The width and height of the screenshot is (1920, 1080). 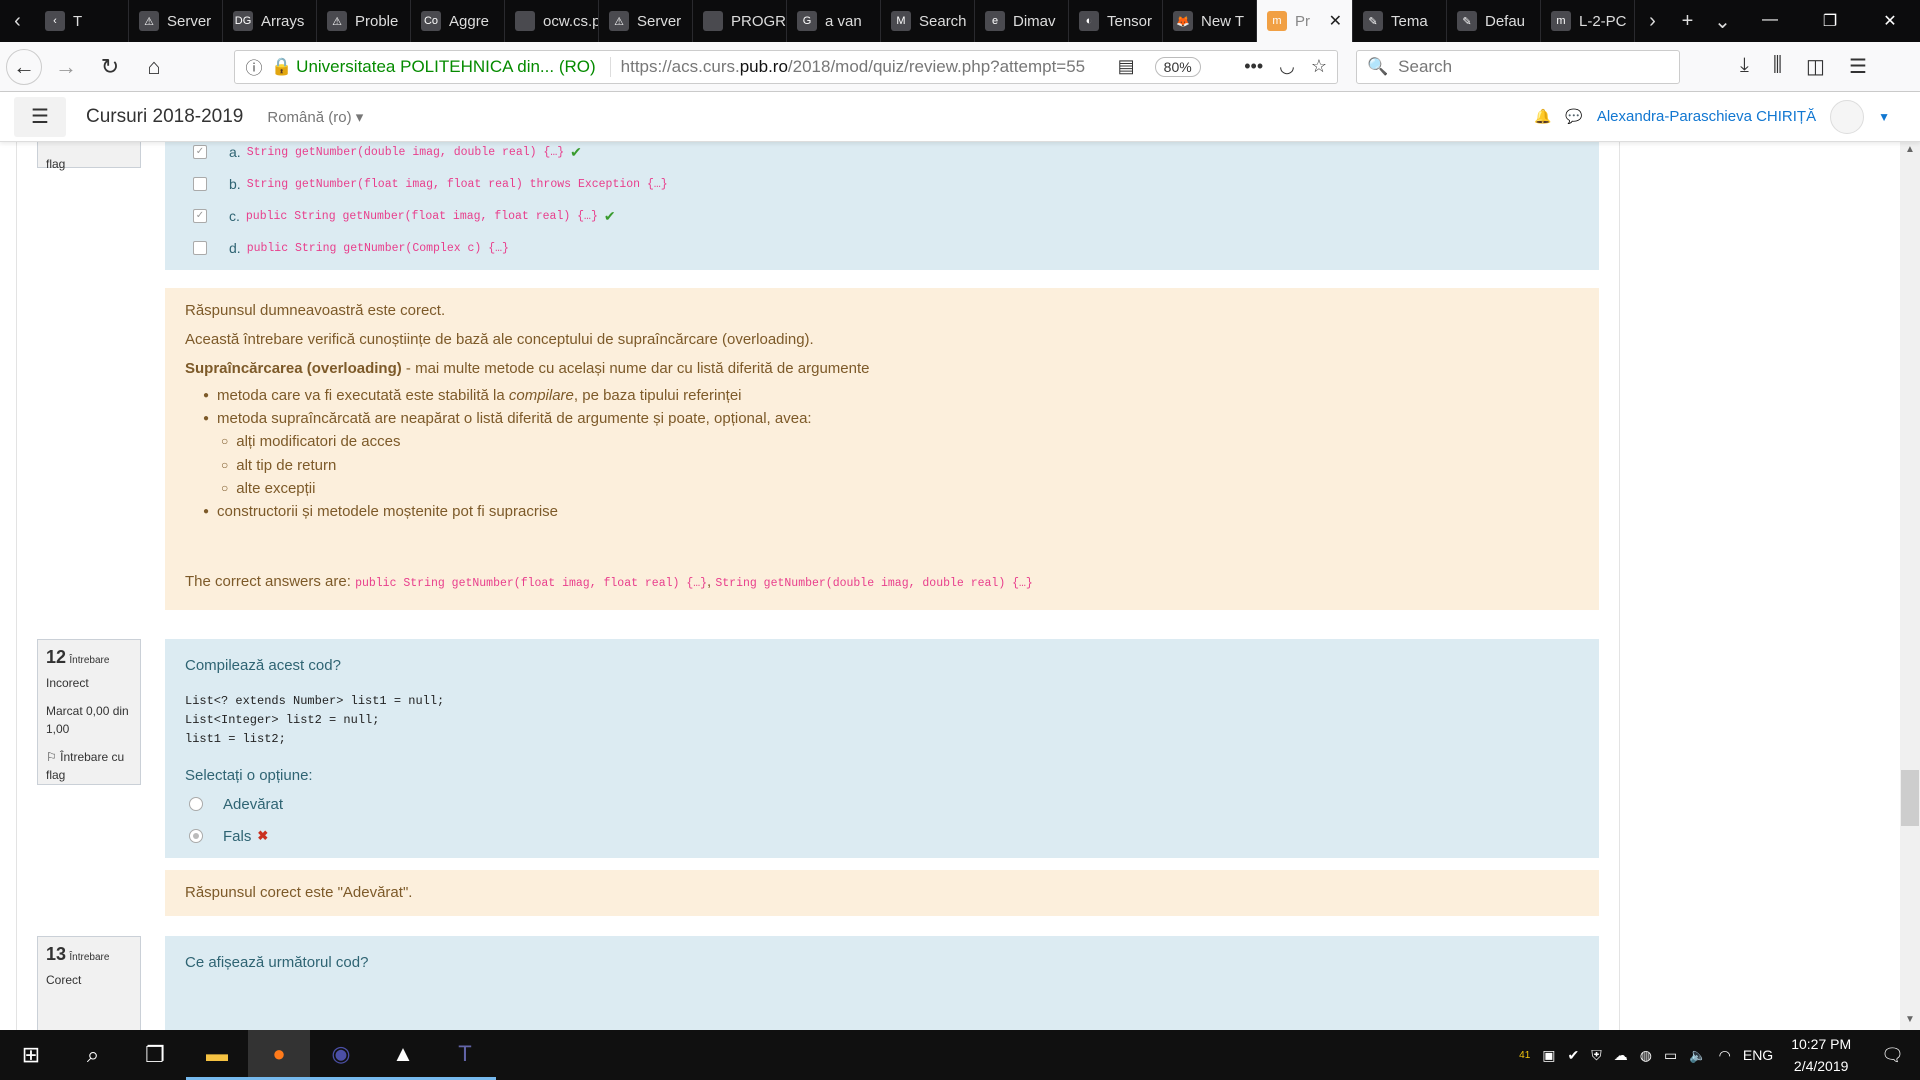 I want to click on download-icon: ⤓, so click(x=1744, y=66).